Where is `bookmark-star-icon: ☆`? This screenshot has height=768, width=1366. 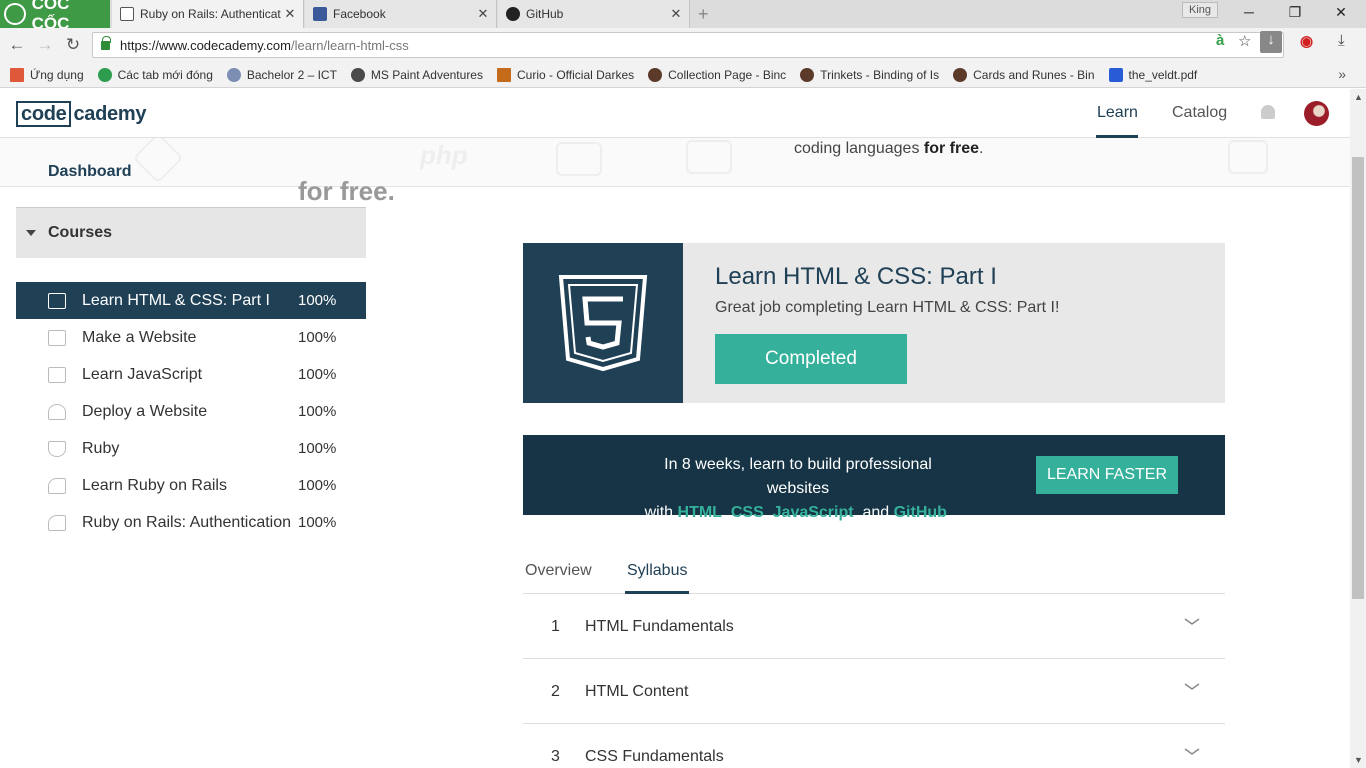 bookmark-star-icon: ☆ is located at coordinates (1244, 41).